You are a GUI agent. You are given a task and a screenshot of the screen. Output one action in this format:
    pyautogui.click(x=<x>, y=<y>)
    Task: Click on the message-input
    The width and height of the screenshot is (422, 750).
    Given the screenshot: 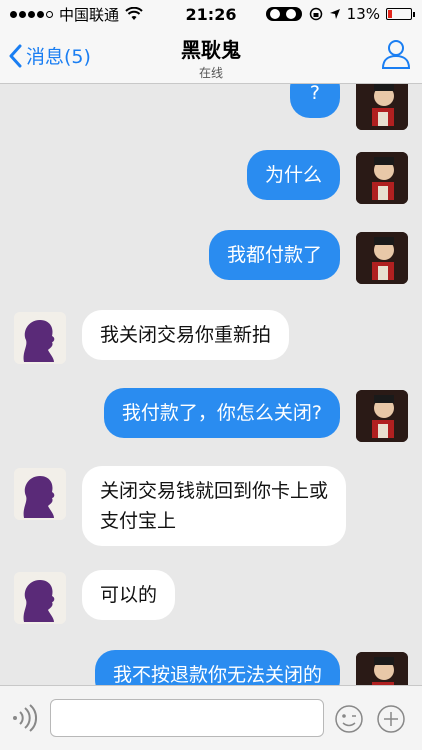 What is the action you would take?
    pyautogui.click(x=187, y=718)
    